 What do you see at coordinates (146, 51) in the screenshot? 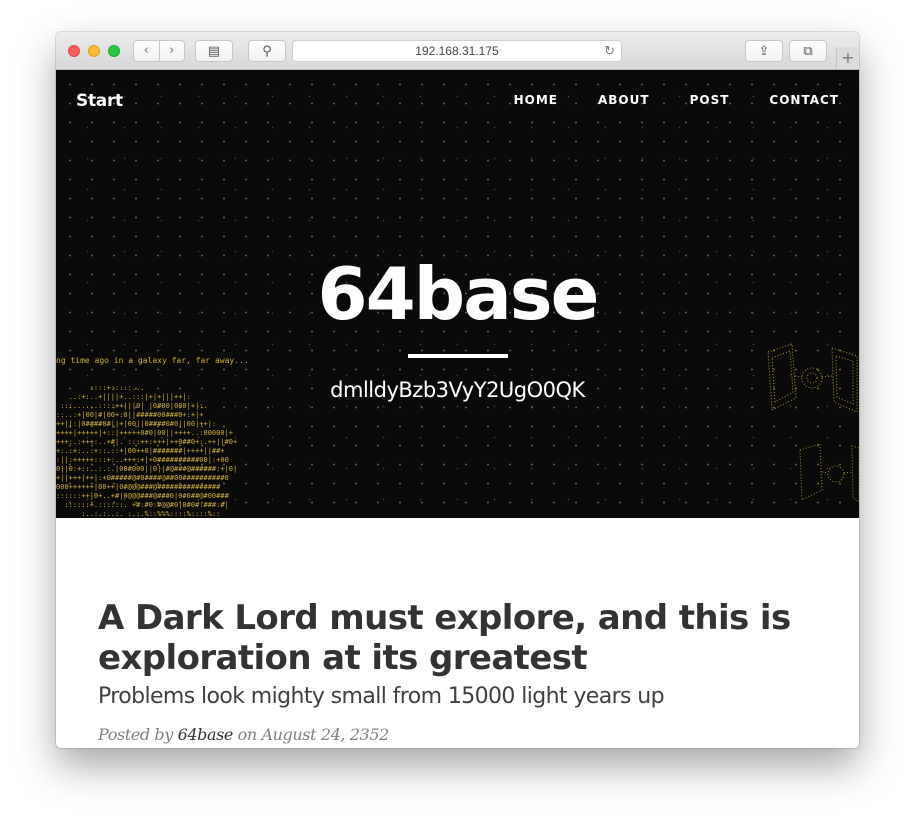
I see `back-button: ‹` at bounding box center [146, 51].